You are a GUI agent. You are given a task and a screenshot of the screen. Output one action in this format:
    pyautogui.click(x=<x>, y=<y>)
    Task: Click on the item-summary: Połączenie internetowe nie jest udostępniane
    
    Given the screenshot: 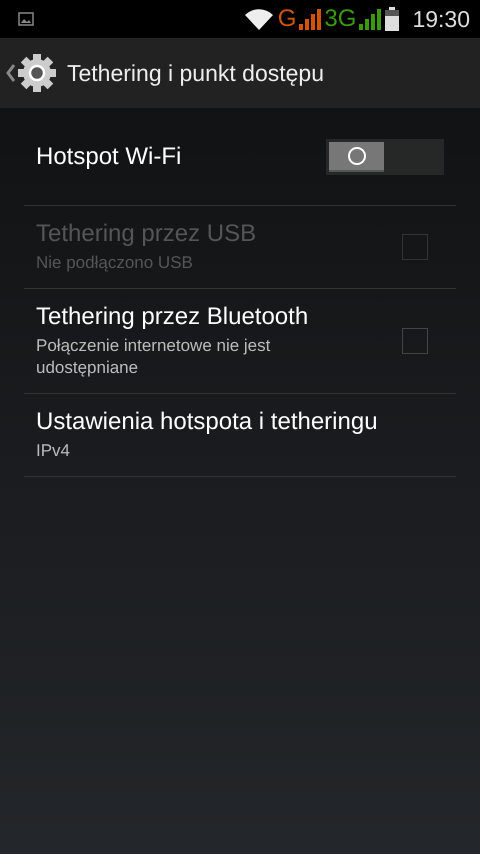 What is the action you would take?
    pyautogui.click(x=154, y=357)
    